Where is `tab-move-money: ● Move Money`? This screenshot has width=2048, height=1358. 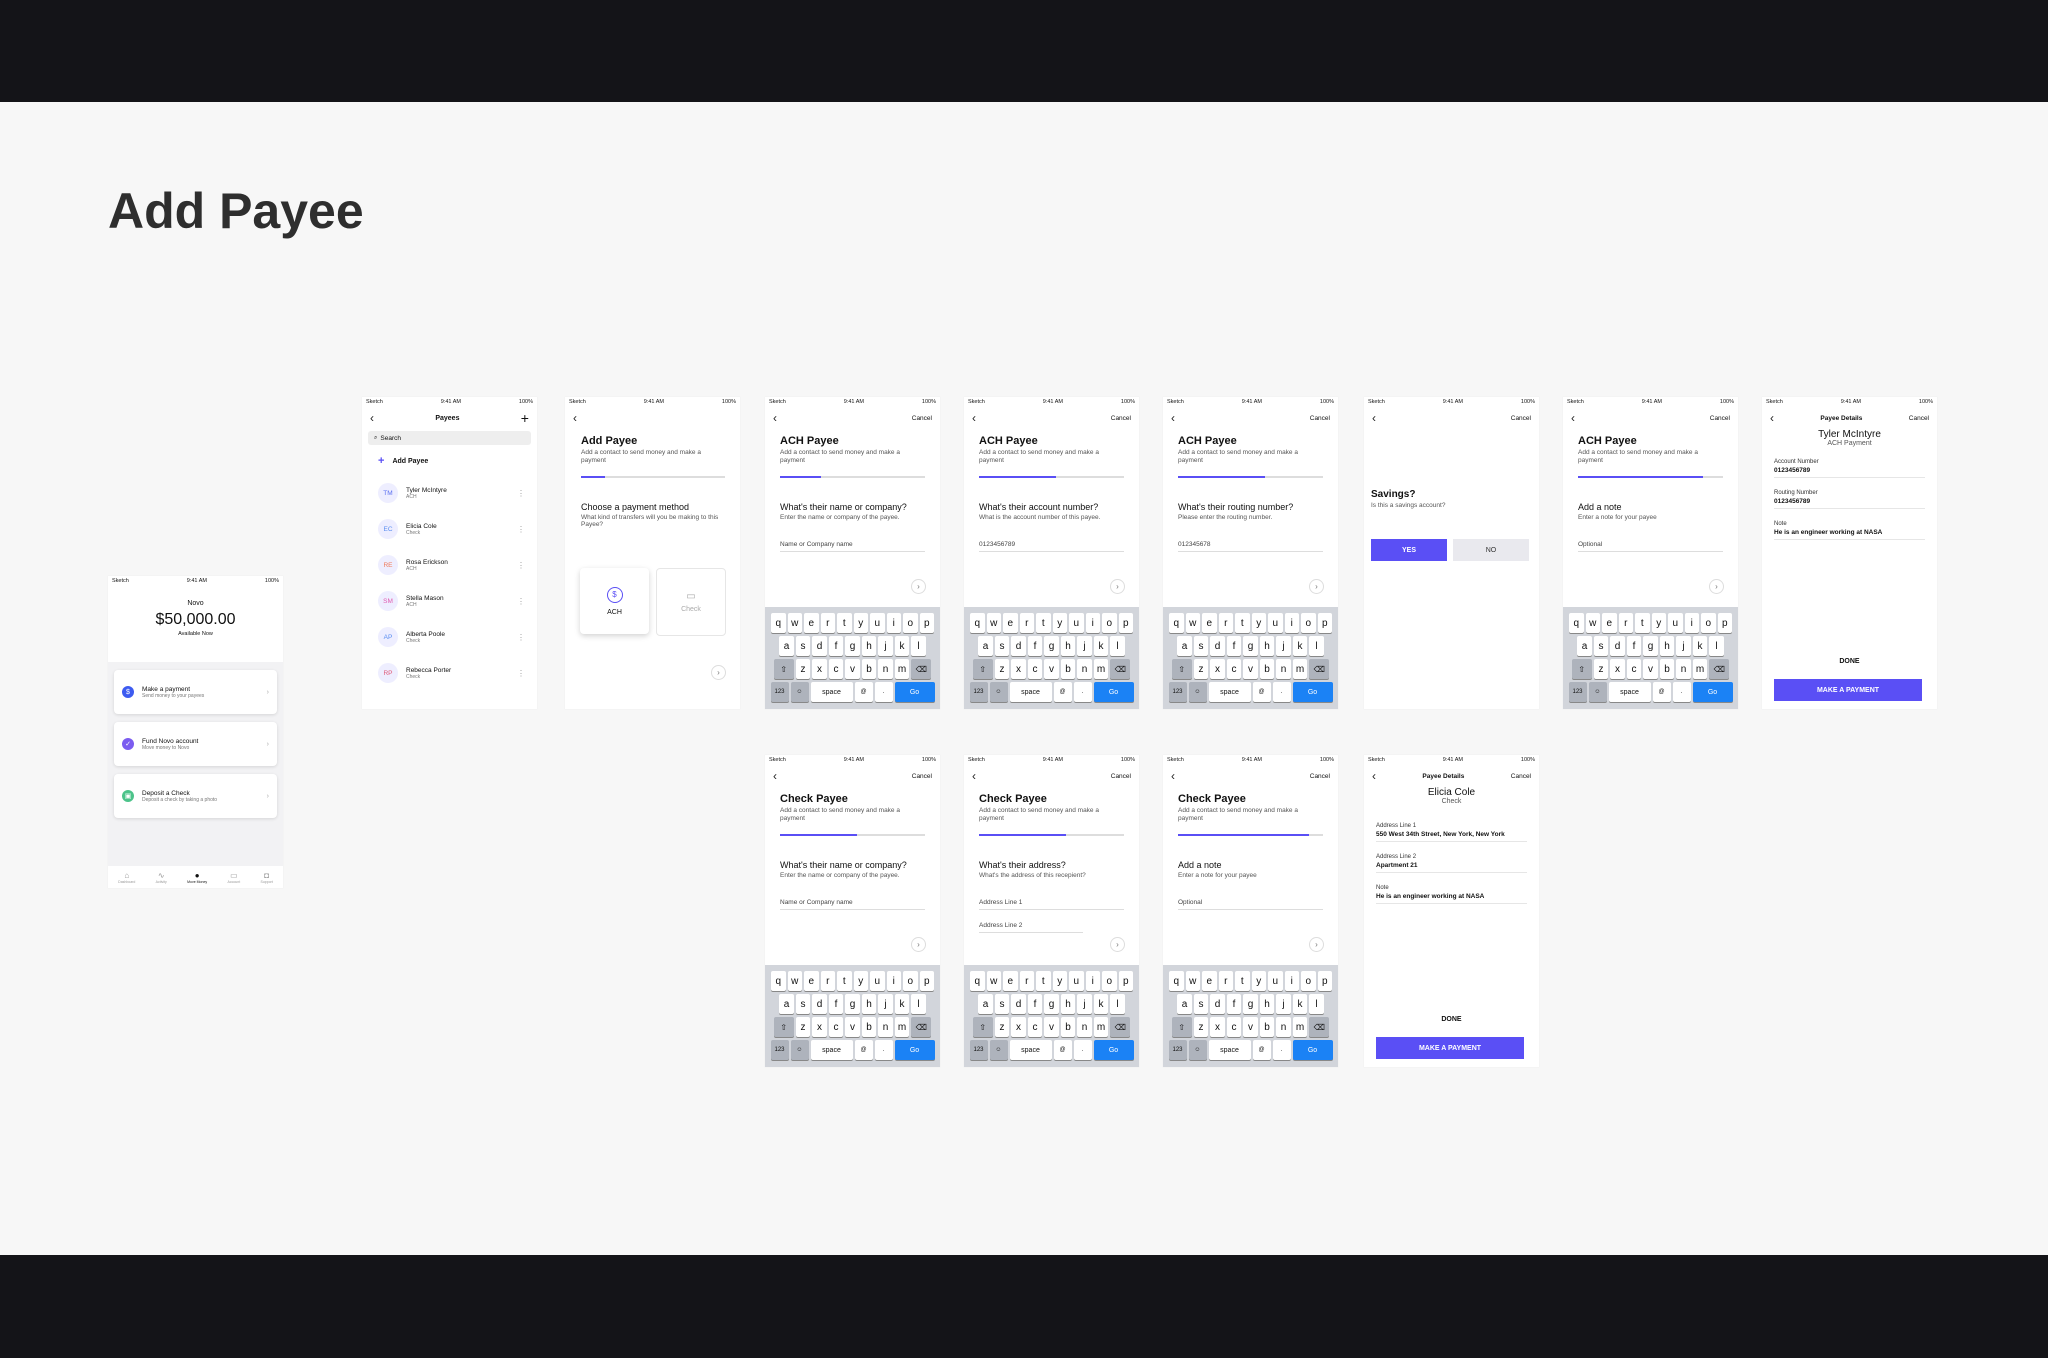 tab-move-money: ● Move Money is located at coordinates (197, 877).